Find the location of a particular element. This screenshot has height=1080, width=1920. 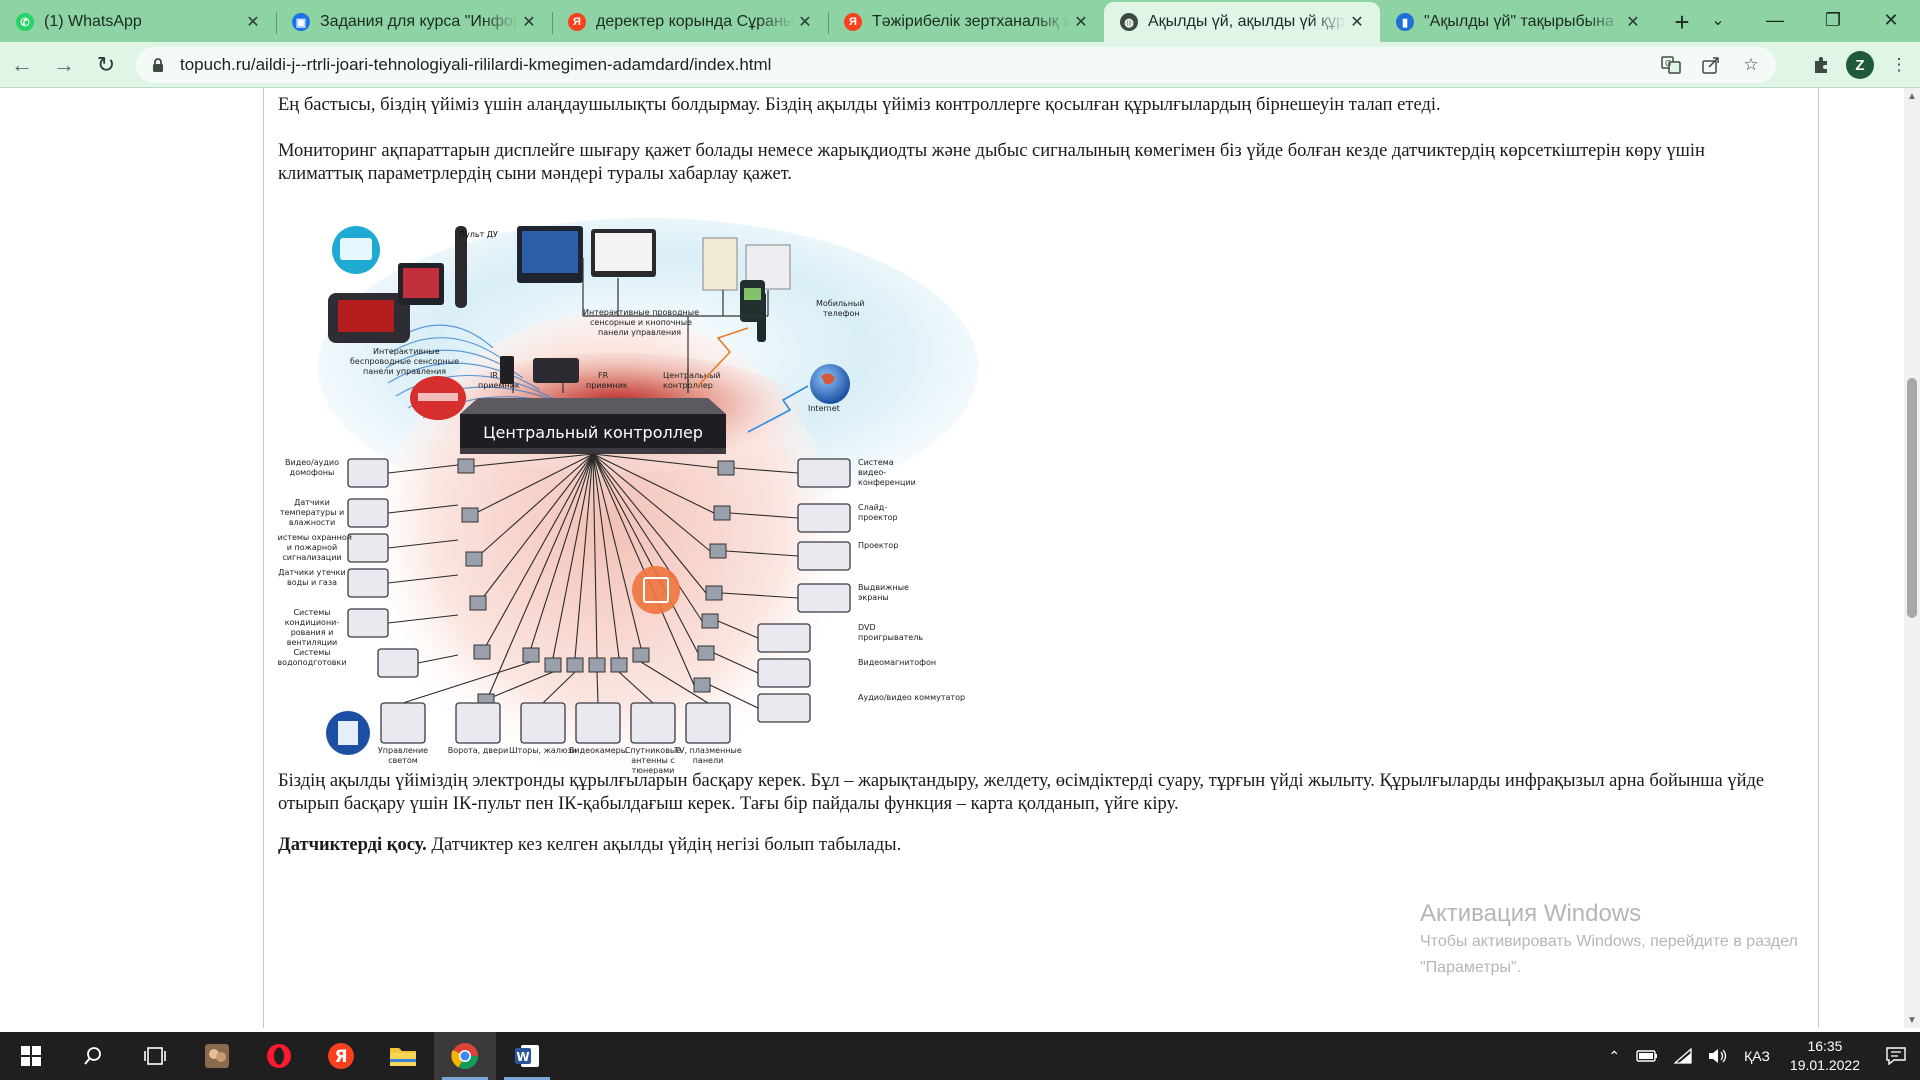

restore-icon: ❐ is located at coordinates (1833, 20).